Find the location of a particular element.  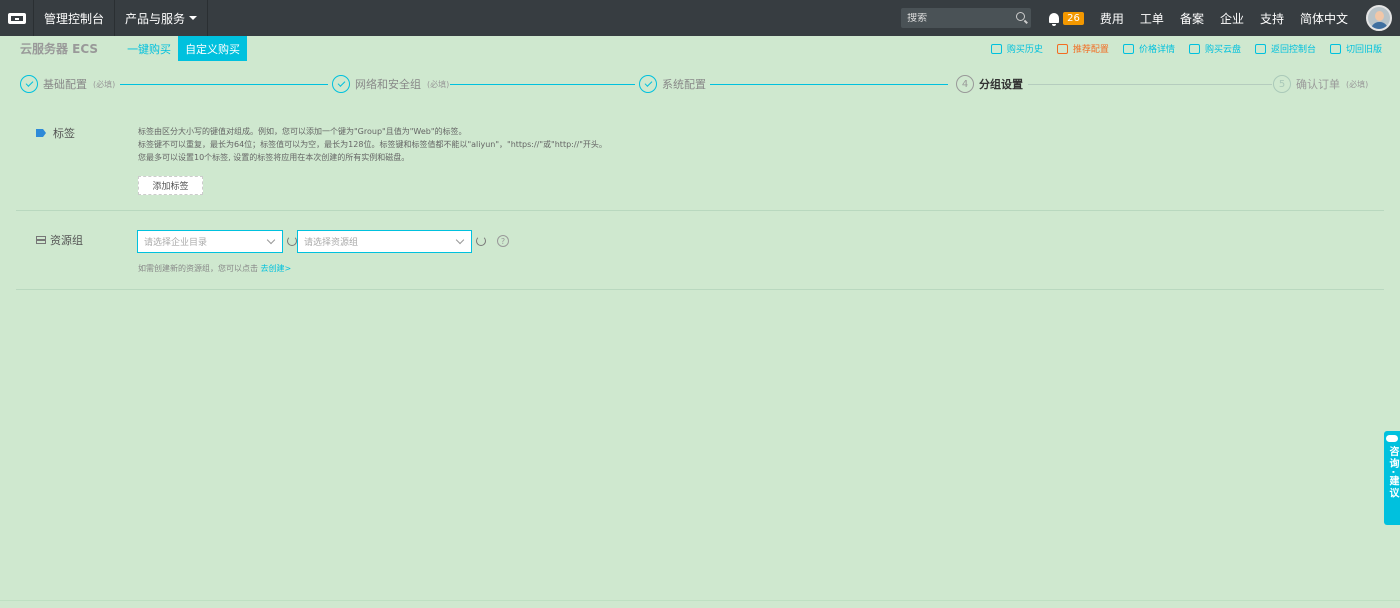

divider is located at coordinates (700, 600).